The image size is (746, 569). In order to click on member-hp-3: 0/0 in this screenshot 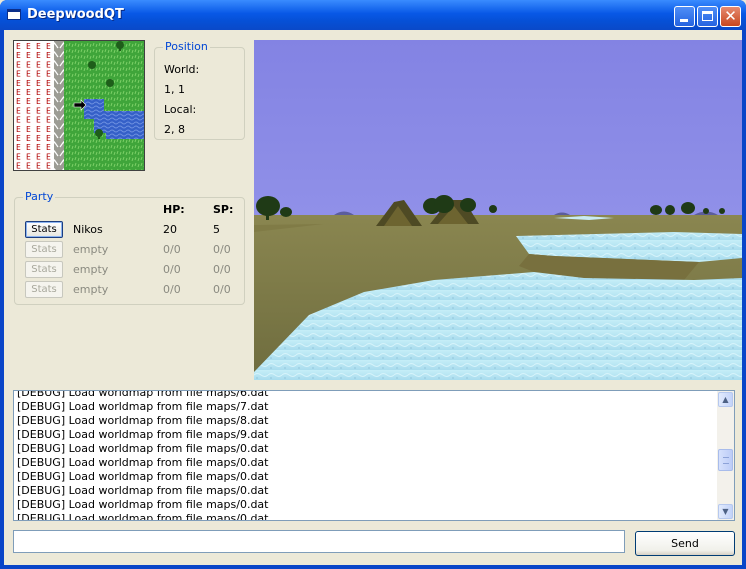, I will do `click(172, 269)`.